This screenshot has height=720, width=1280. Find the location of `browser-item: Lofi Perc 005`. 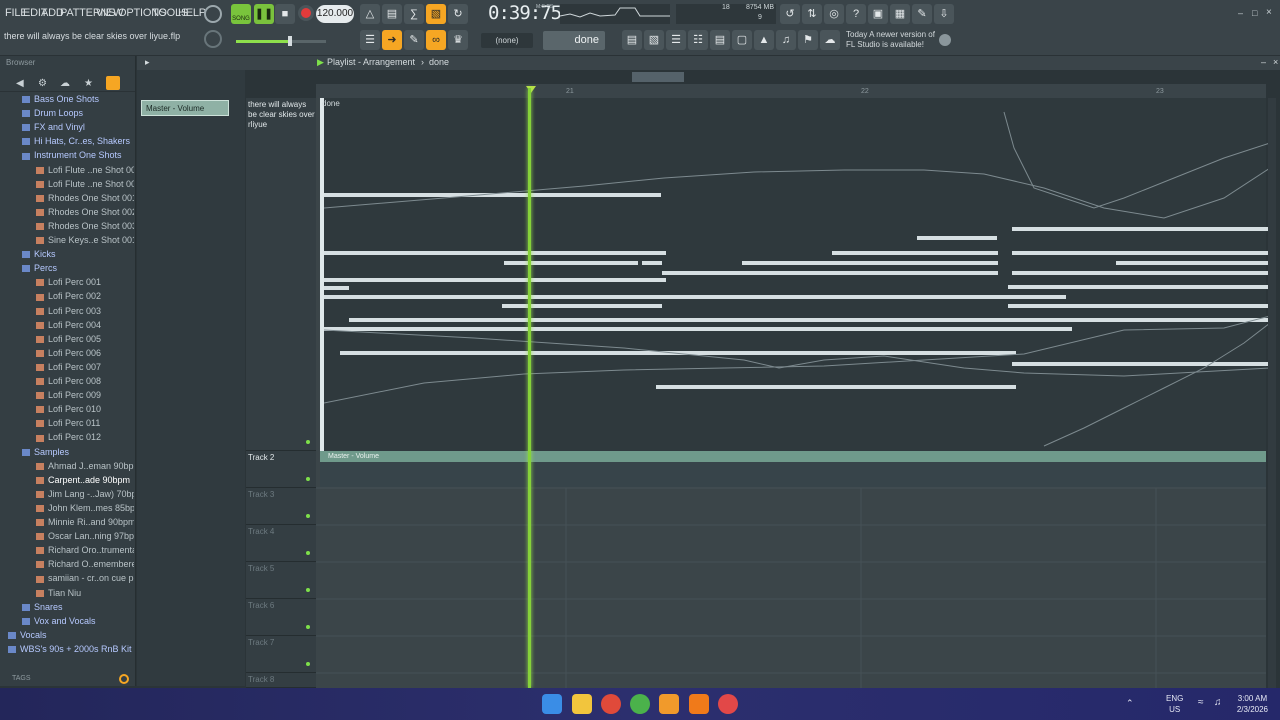

browser-item: Lofi Perc 005 is located at coordinates (67, 341).